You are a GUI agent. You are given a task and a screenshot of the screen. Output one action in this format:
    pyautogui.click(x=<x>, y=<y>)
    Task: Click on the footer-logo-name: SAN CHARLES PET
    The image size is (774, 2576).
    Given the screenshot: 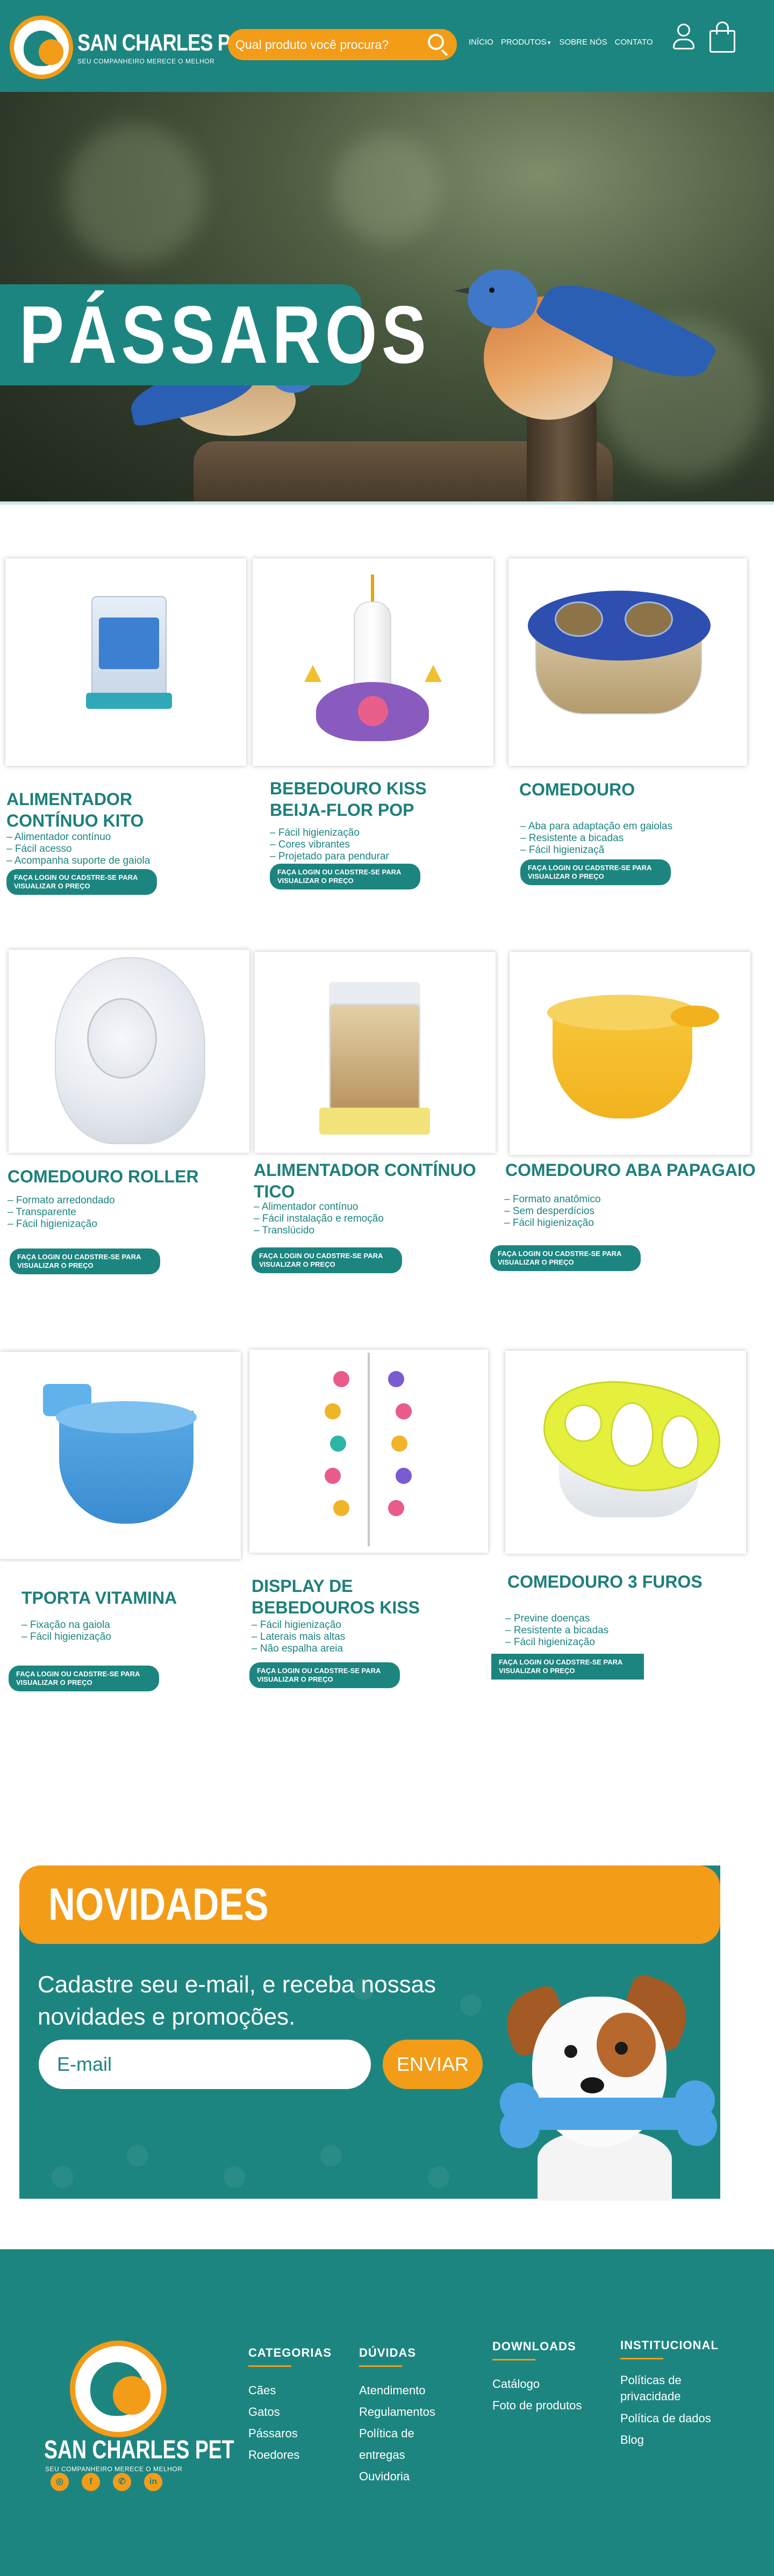 What is the action you would take?
    pyautogui.click(x=139, y=2450)
    